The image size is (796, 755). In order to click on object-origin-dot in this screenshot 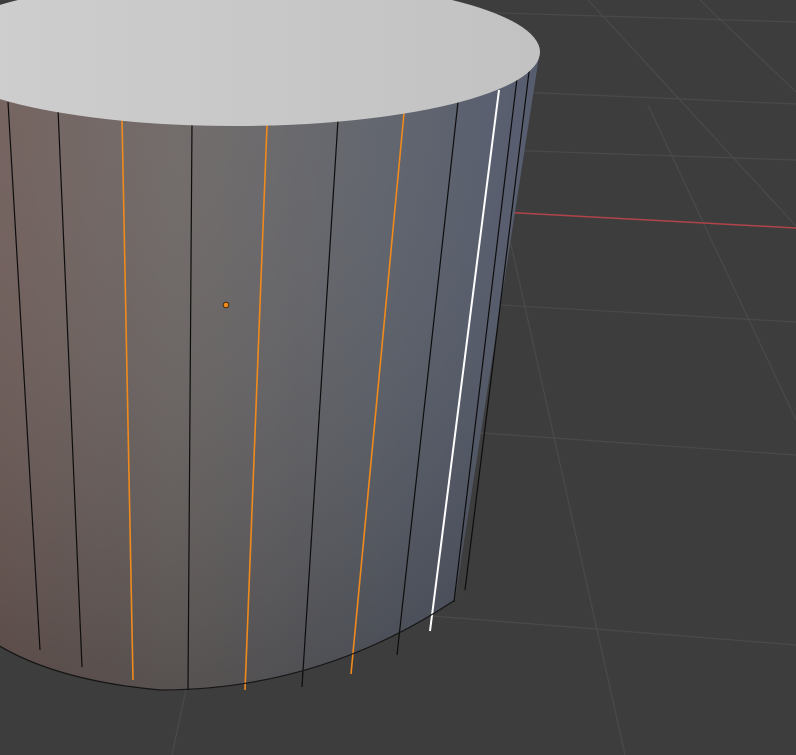, I will do `click(226, 305)`.